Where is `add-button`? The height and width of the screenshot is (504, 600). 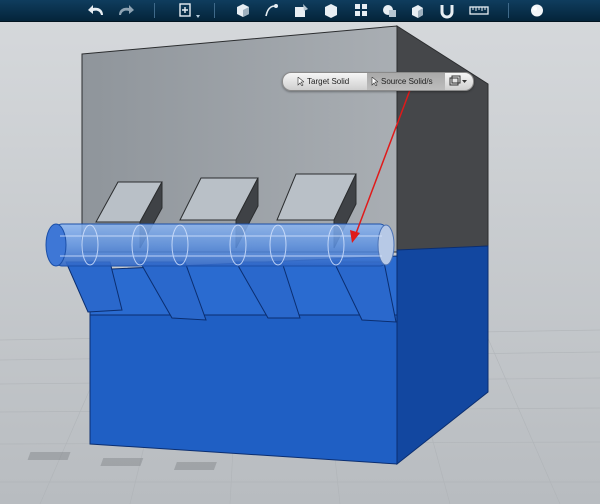 add-button is located at coordinates (185, 10).